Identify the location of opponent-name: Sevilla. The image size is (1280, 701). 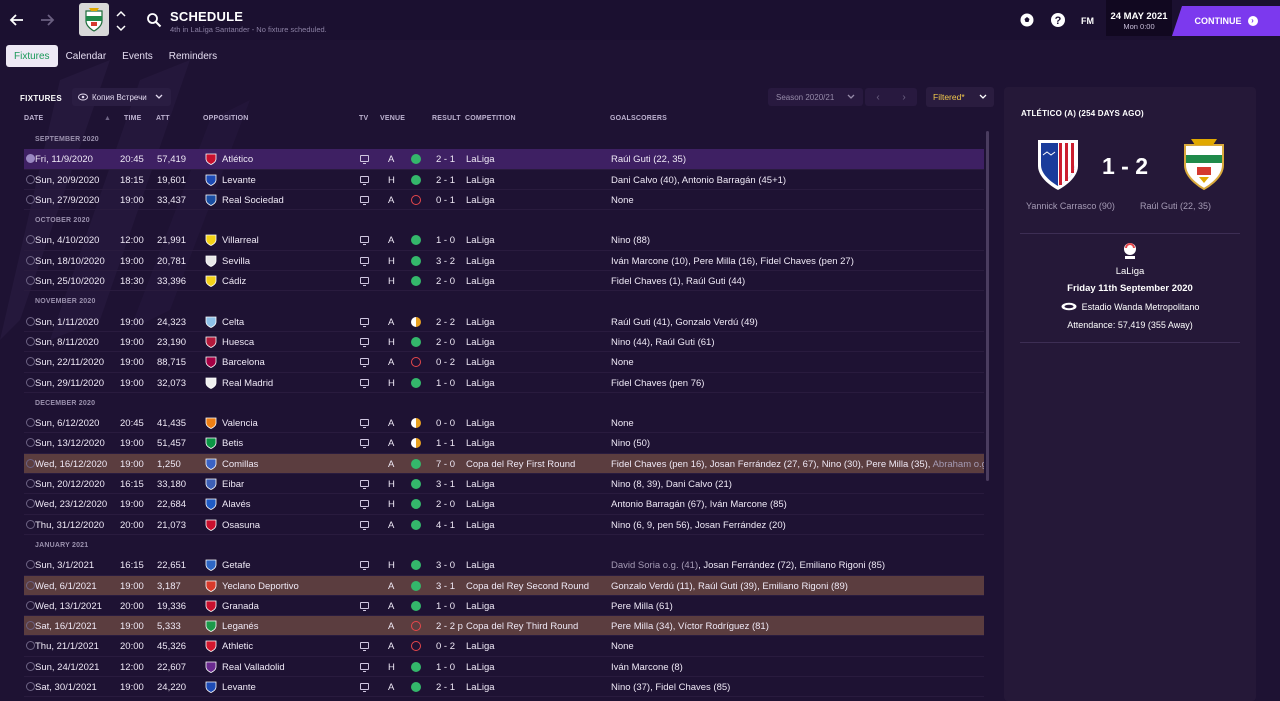
(236, 261).